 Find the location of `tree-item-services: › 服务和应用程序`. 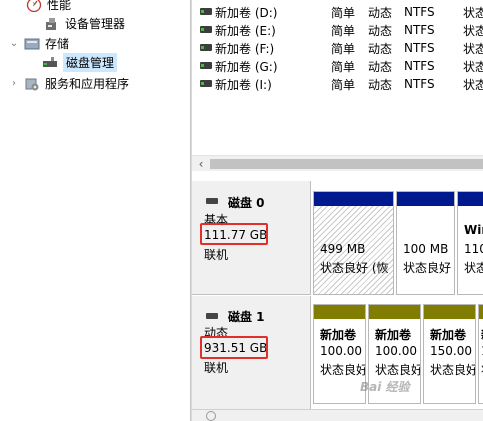

tree-item-services: › 服务和应用程序 is located at coordinates (68, 83).